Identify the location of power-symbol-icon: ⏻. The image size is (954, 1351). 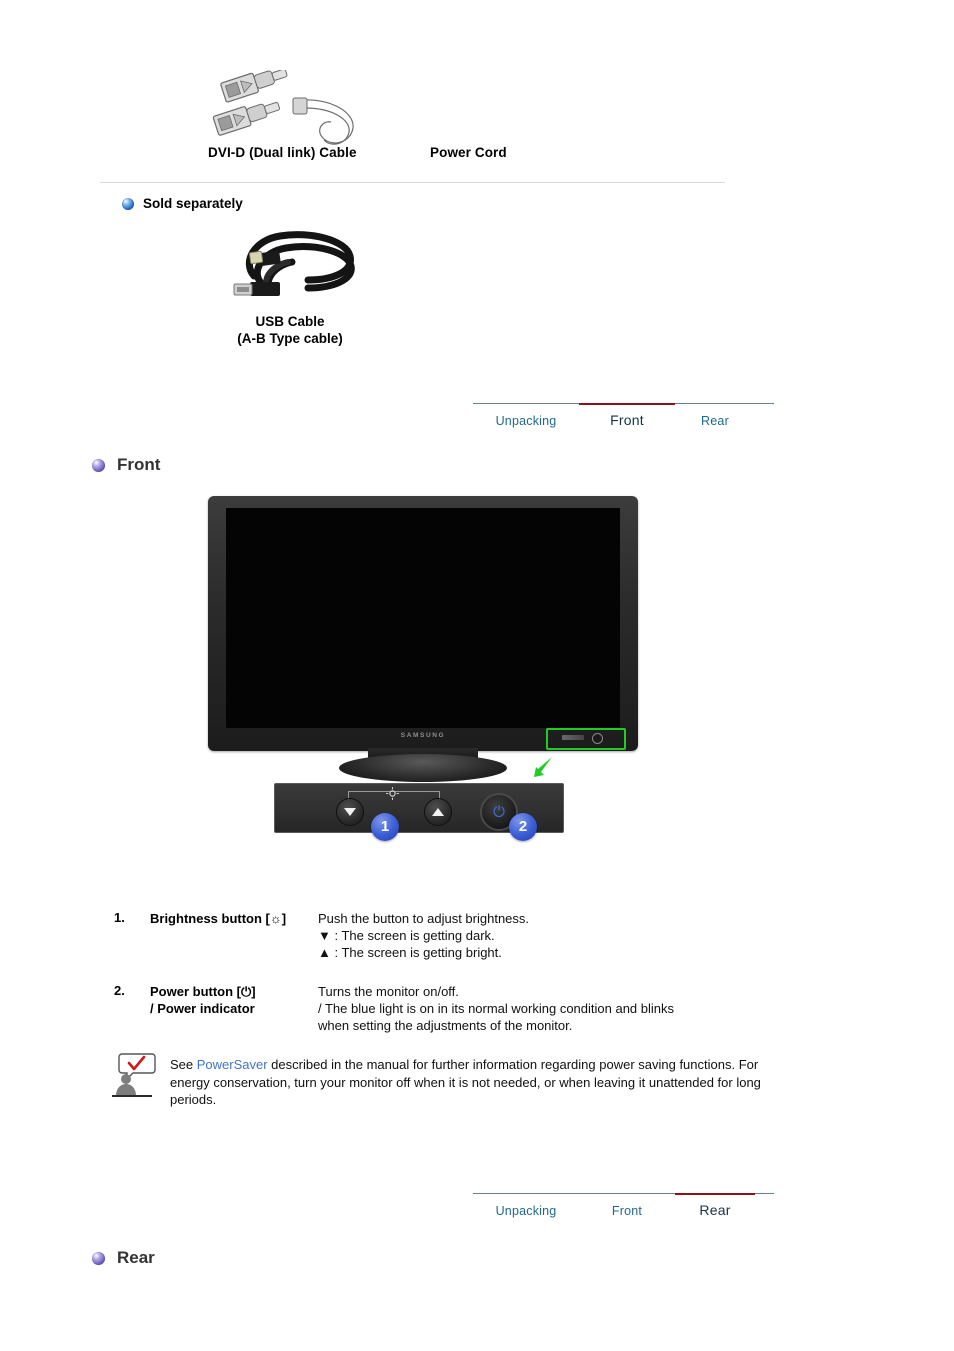
(499, 812).